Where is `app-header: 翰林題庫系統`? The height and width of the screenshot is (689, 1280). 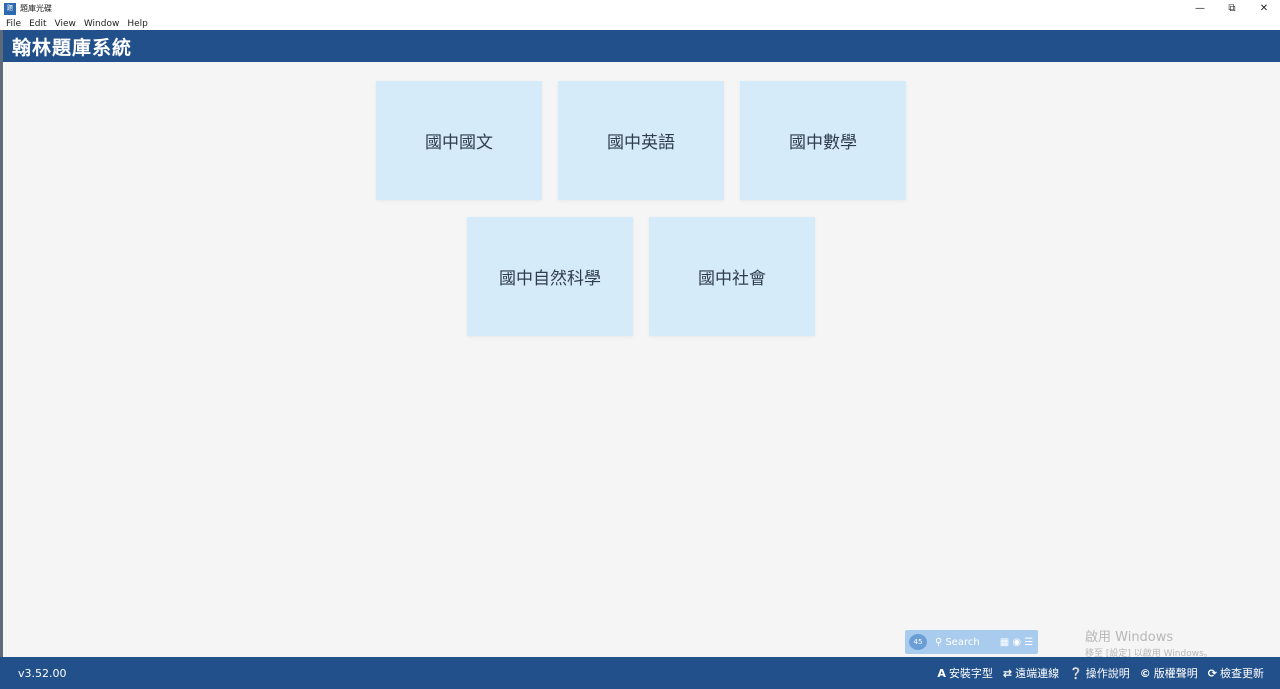
app-header: 翰林題庫系統 is located at coordinates (641, 46).